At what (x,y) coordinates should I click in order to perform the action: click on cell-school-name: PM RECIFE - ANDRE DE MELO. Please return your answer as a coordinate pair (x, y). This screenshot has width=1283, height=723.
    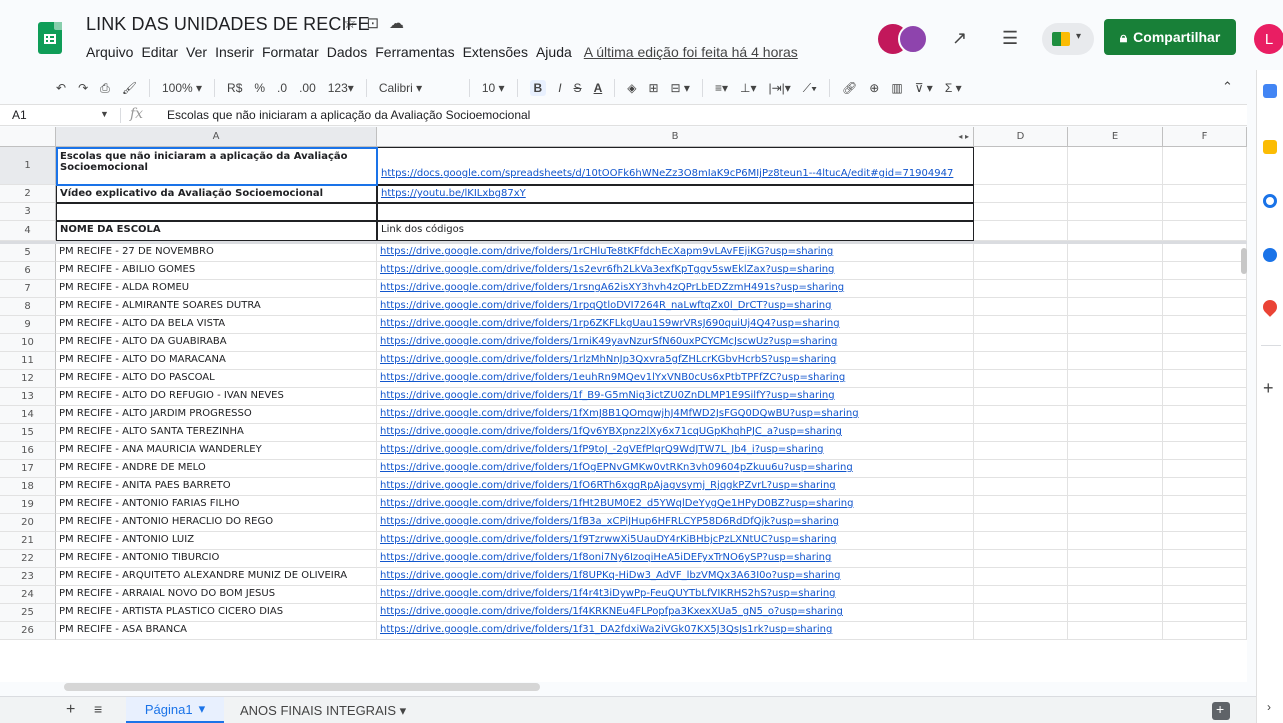
    Looking at the image, I should click on (216, 469).